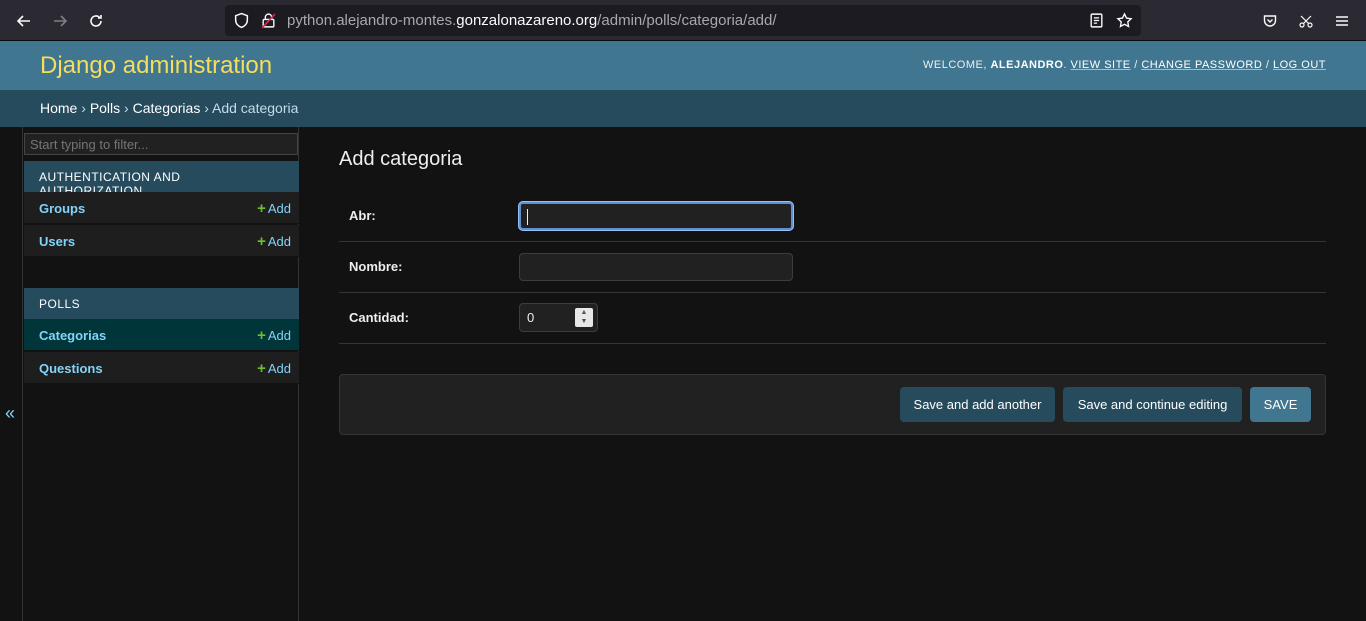 This screenshot has height=621, width=1366. What do you see at coordinates (584, 317) in the screenshot?
I see `number-spinner-icon: ▲ ▼` at bounding box center [584, 317].